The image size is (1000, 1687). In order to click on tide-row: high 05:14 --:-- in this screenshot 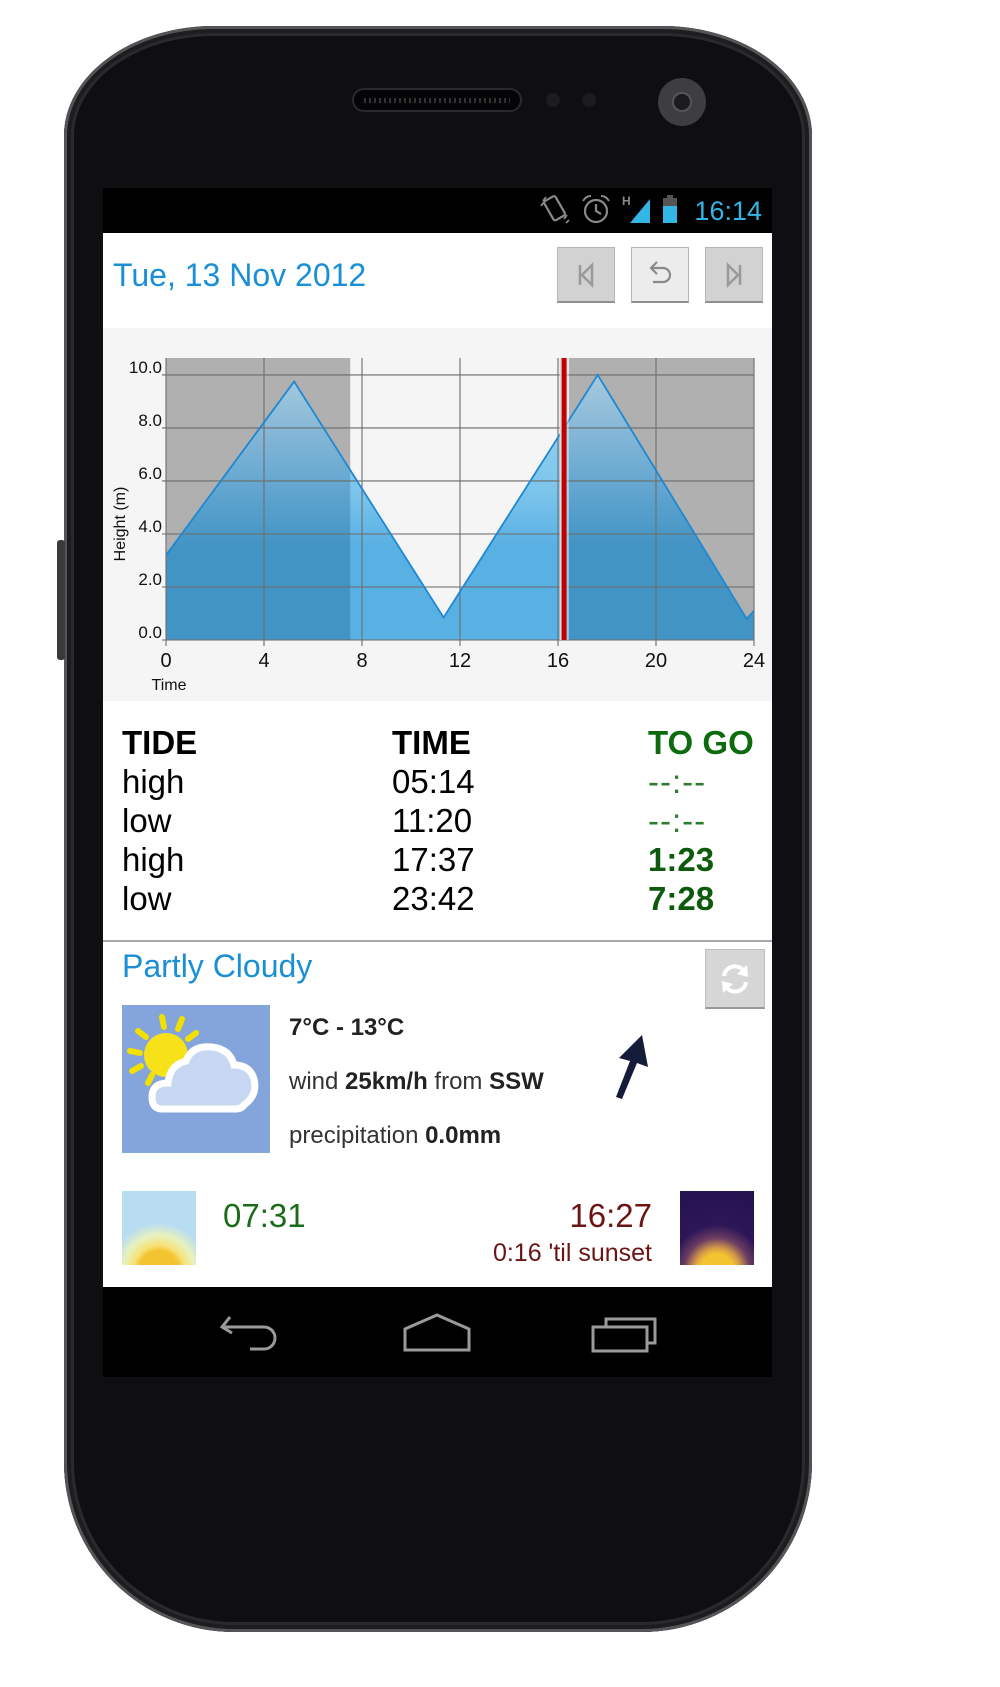, I will do `click(442, 781)`.